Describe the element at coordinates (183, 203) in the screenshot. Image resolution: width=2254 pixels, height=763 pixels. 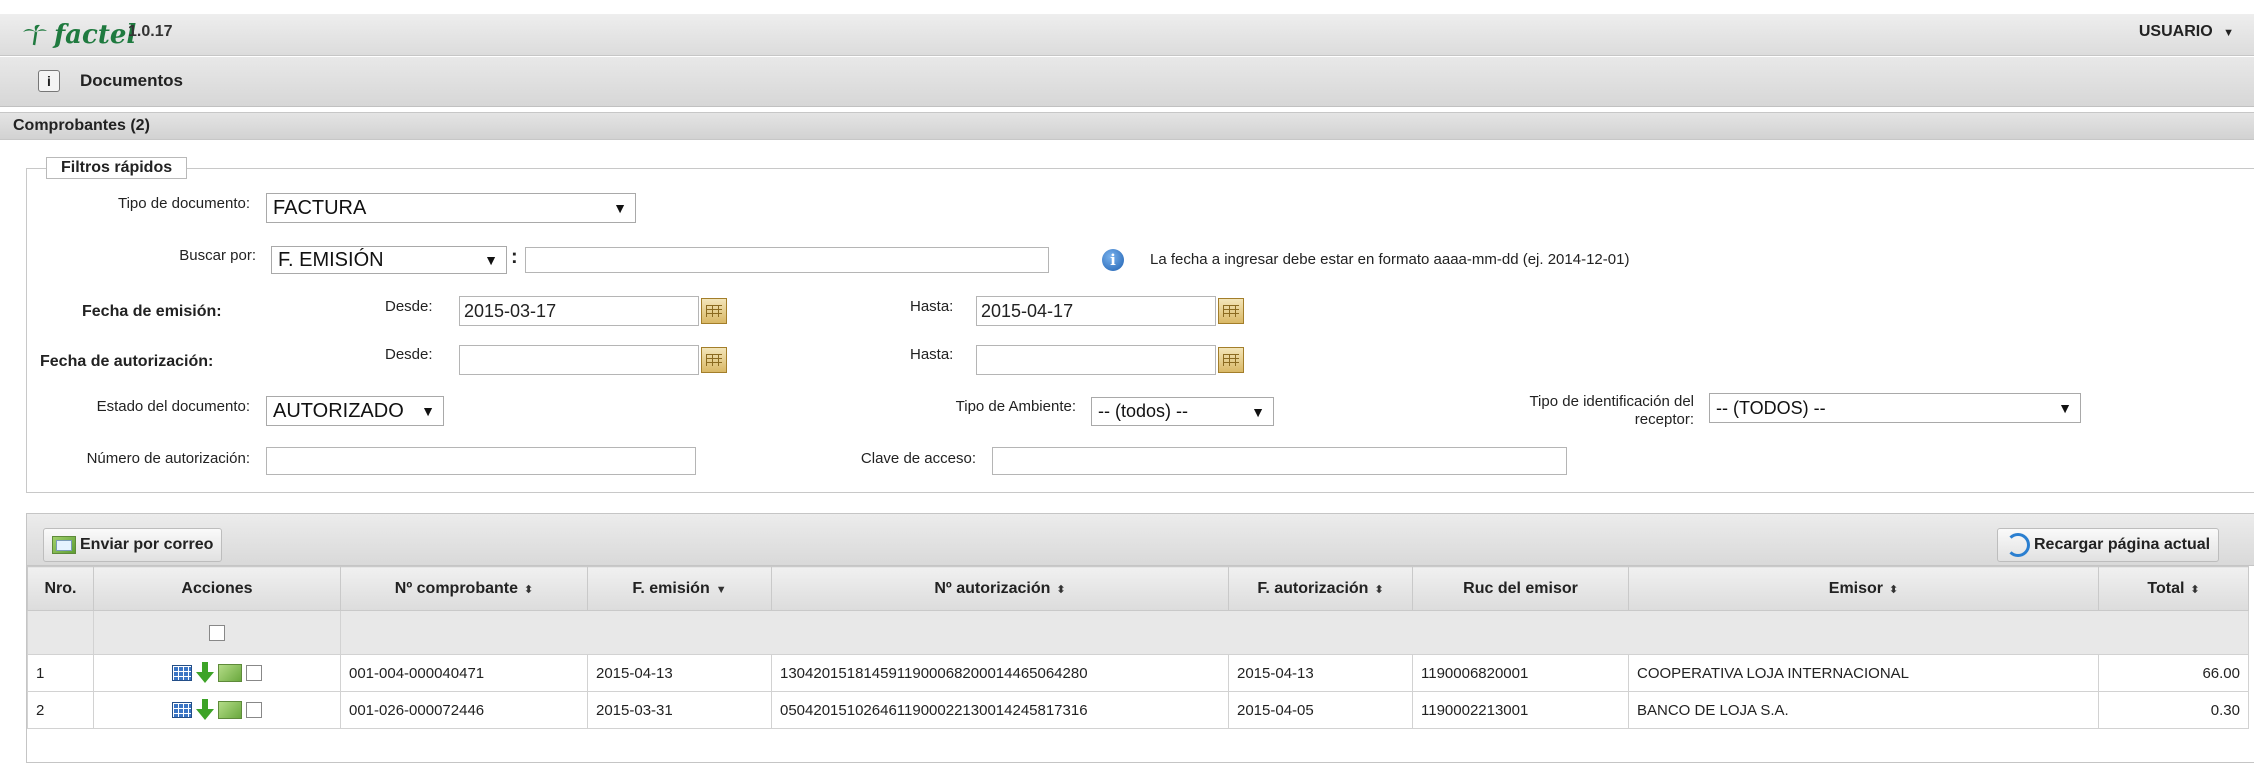
I see `doc-type-label: Tipo de documento:` at that location.